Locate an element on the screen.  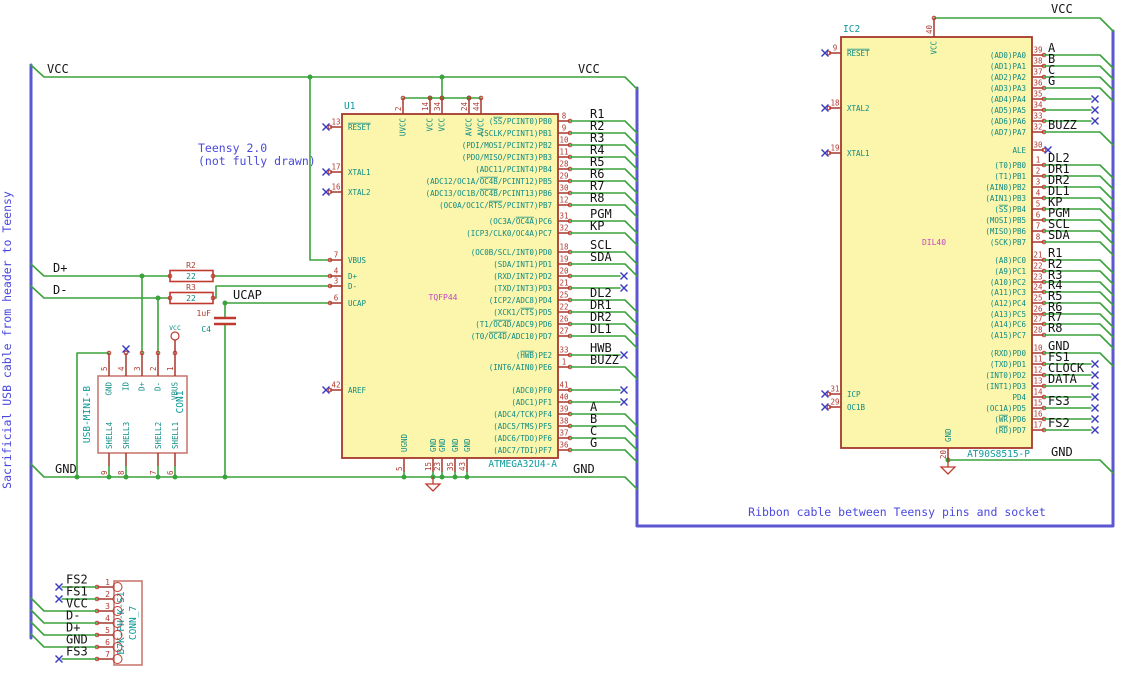
pin-name: (MISO)PB6 is located at coordinates (1005, 231).